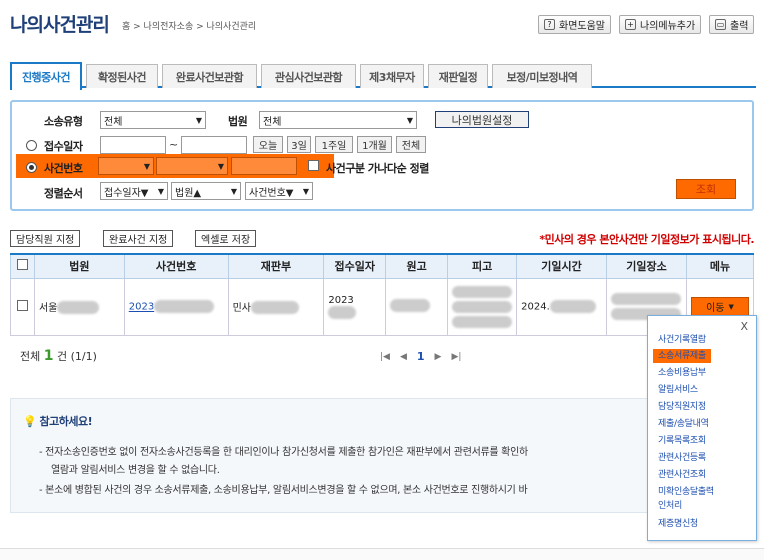 The width and height of the screenshot is (764, 560). What do you see at coordinates (417, 266) in the screenshot?
I see `col-plaintiff: 원고` at bounding box center [417, 266].